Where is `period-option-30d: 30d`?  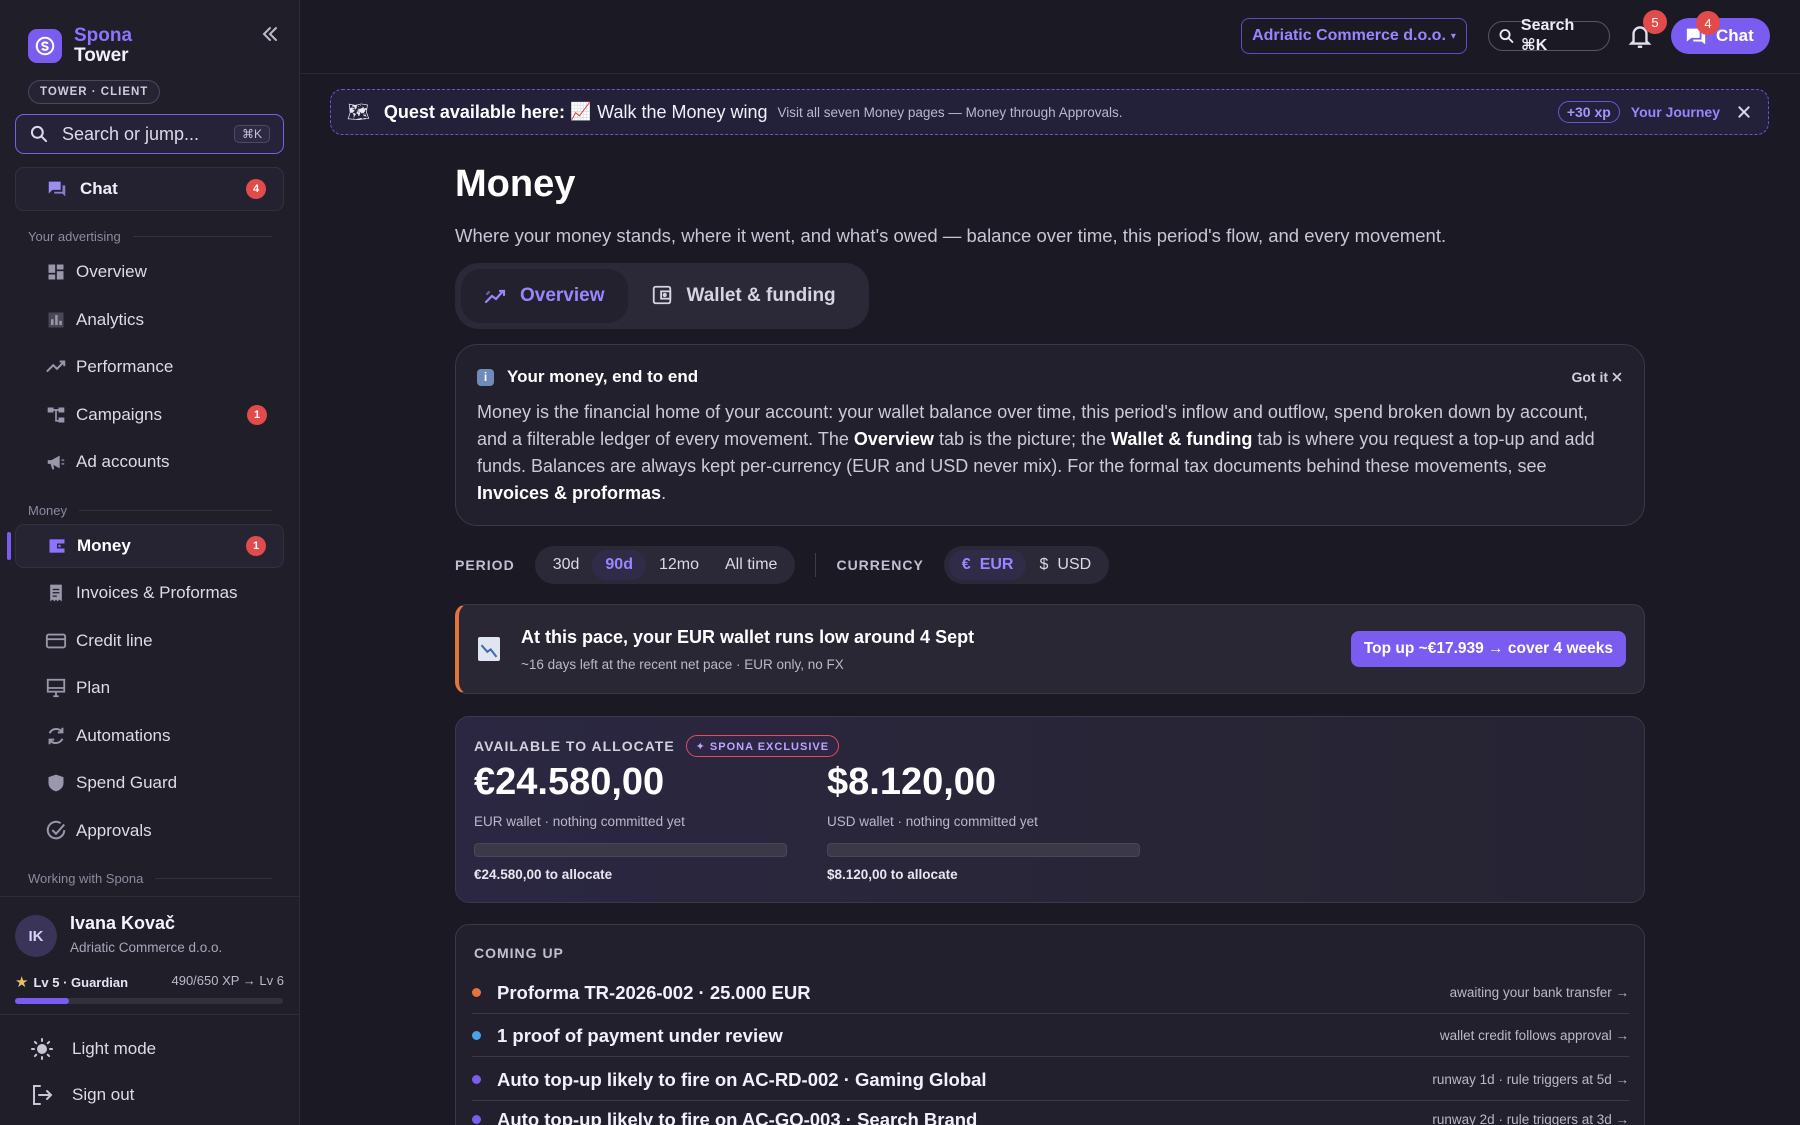
period-option-30d: 30d is located at coordinates (566, 565).